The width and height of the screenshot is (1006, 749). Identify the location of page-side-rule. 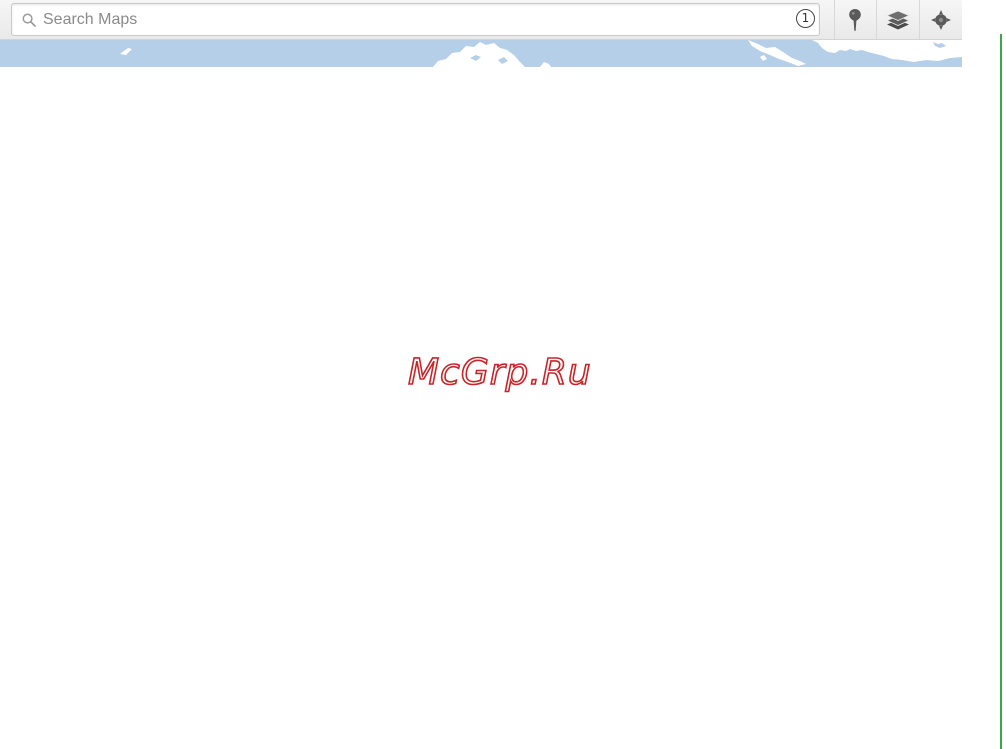
(1001, 391).